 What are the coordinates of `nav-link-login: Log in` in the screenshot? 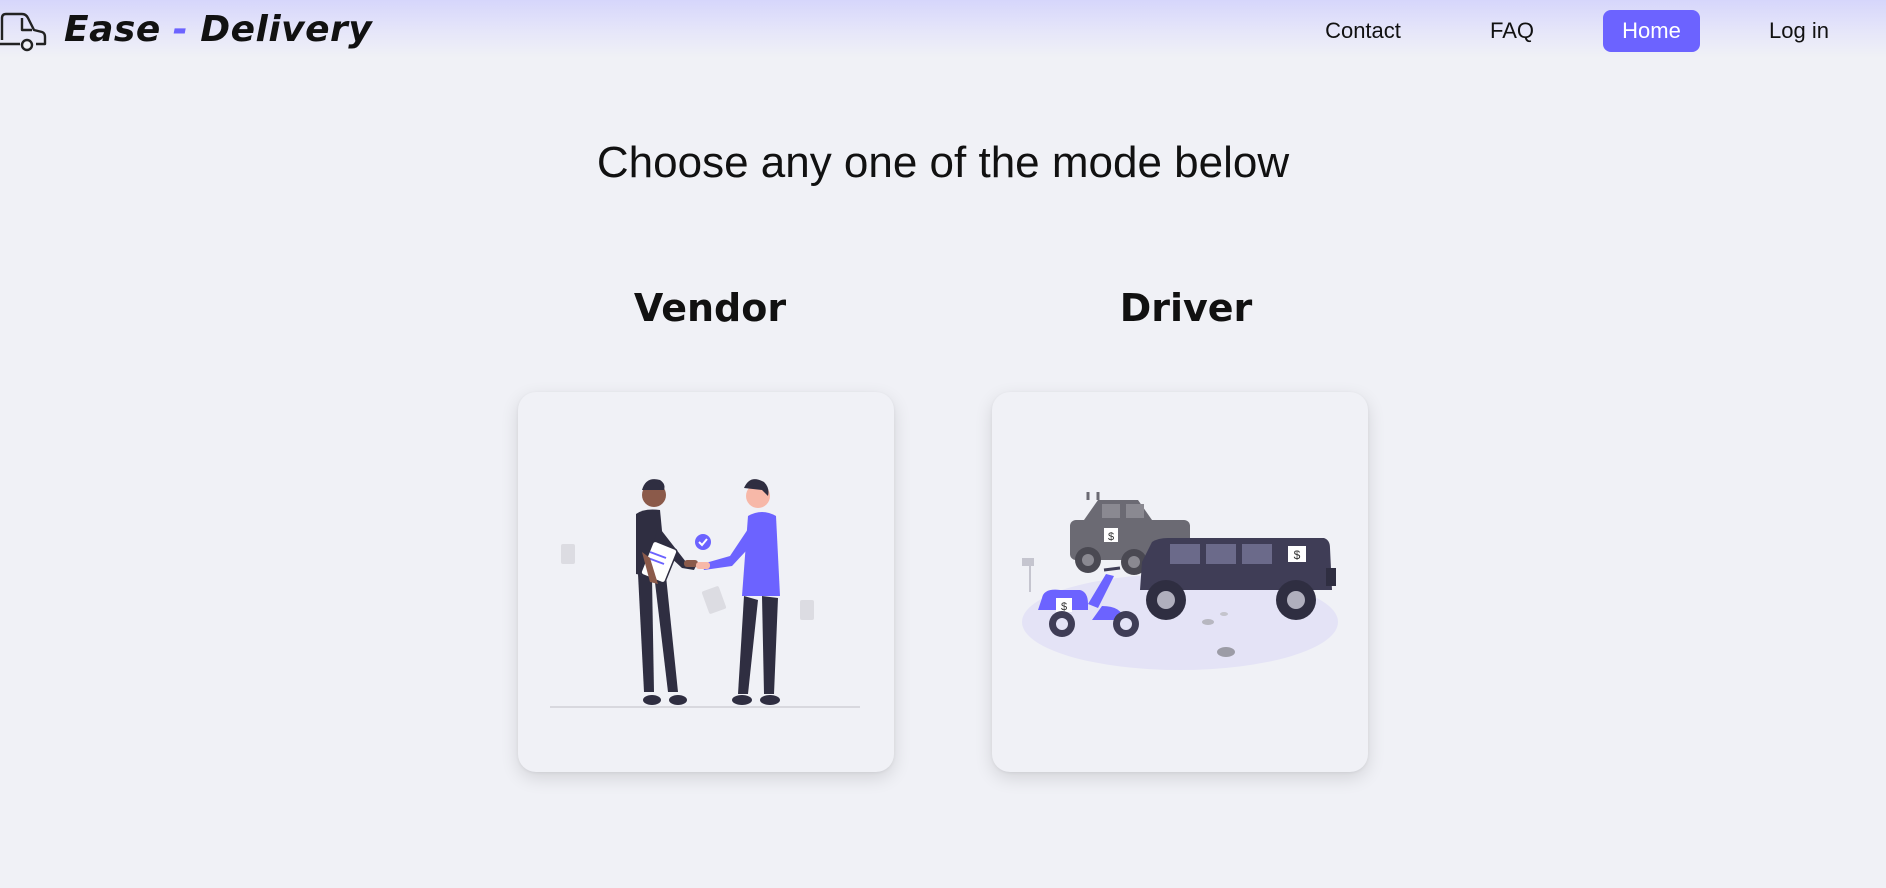 It's located at (1799, 31).